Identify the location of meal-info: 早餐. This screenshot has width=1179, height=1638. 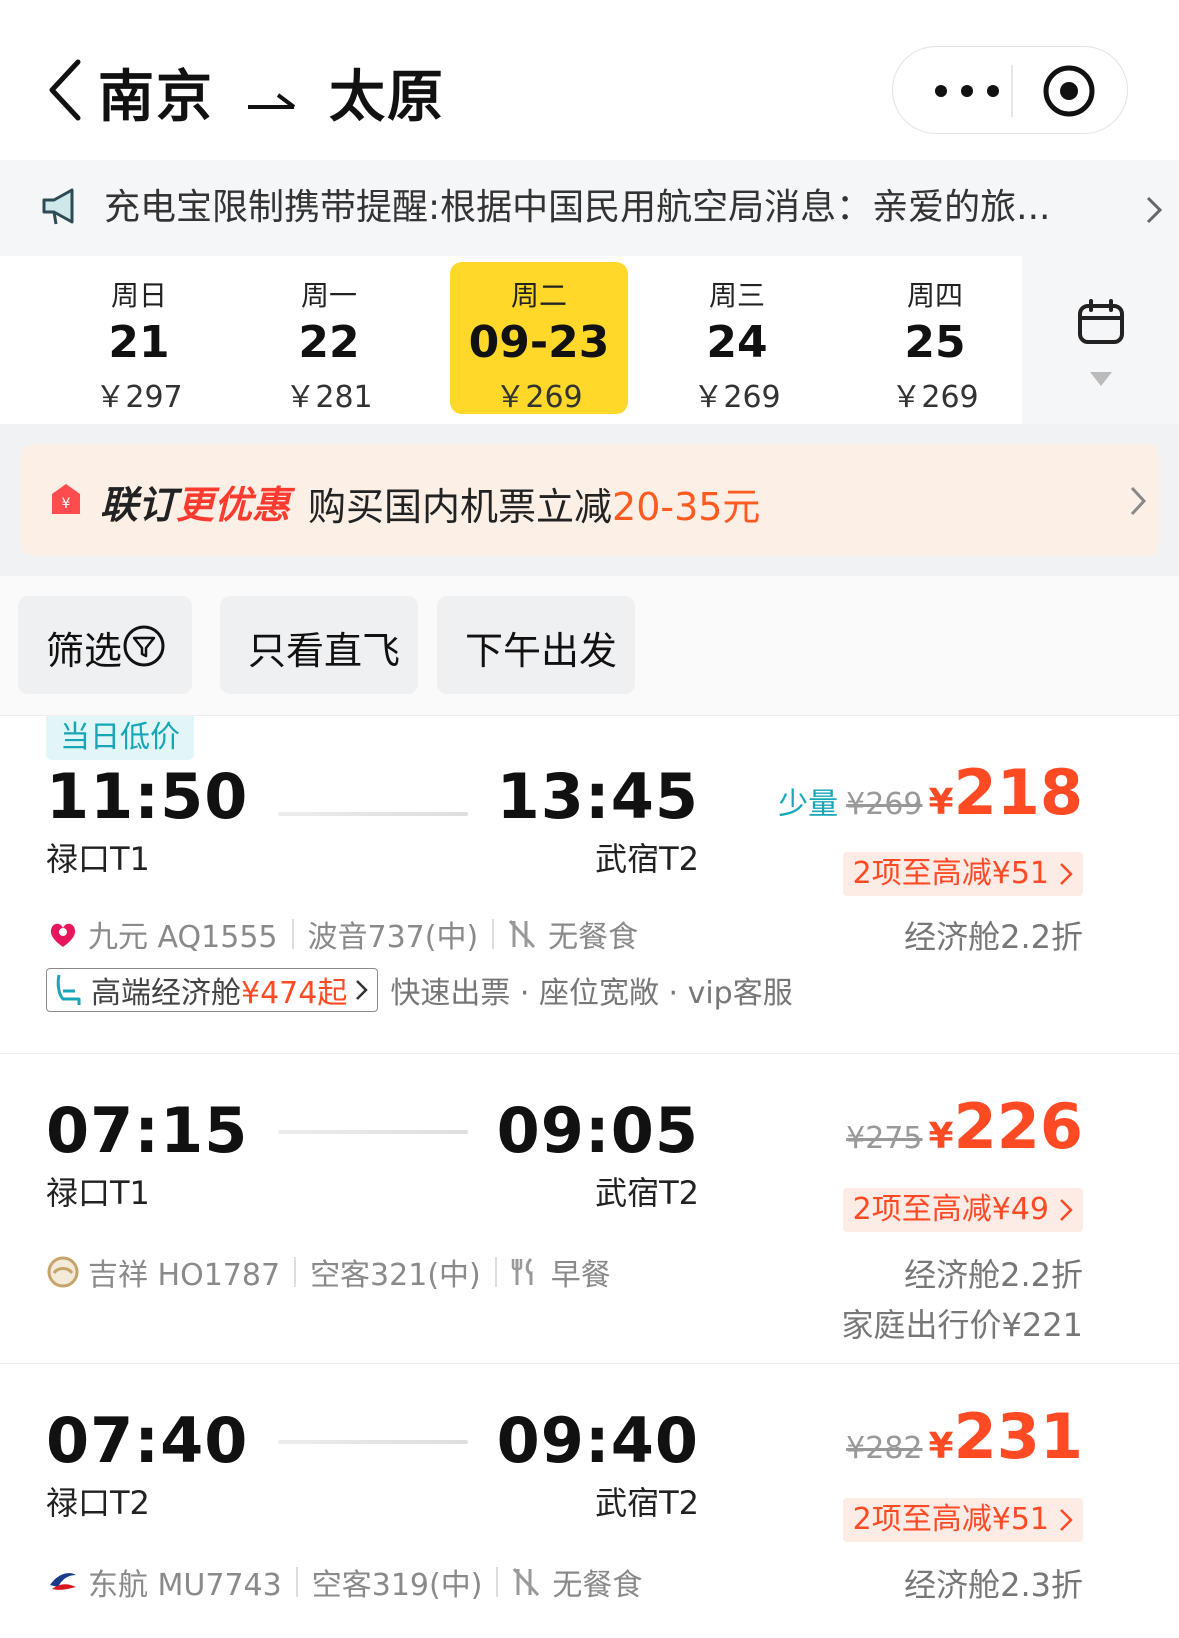
(580, 1275).